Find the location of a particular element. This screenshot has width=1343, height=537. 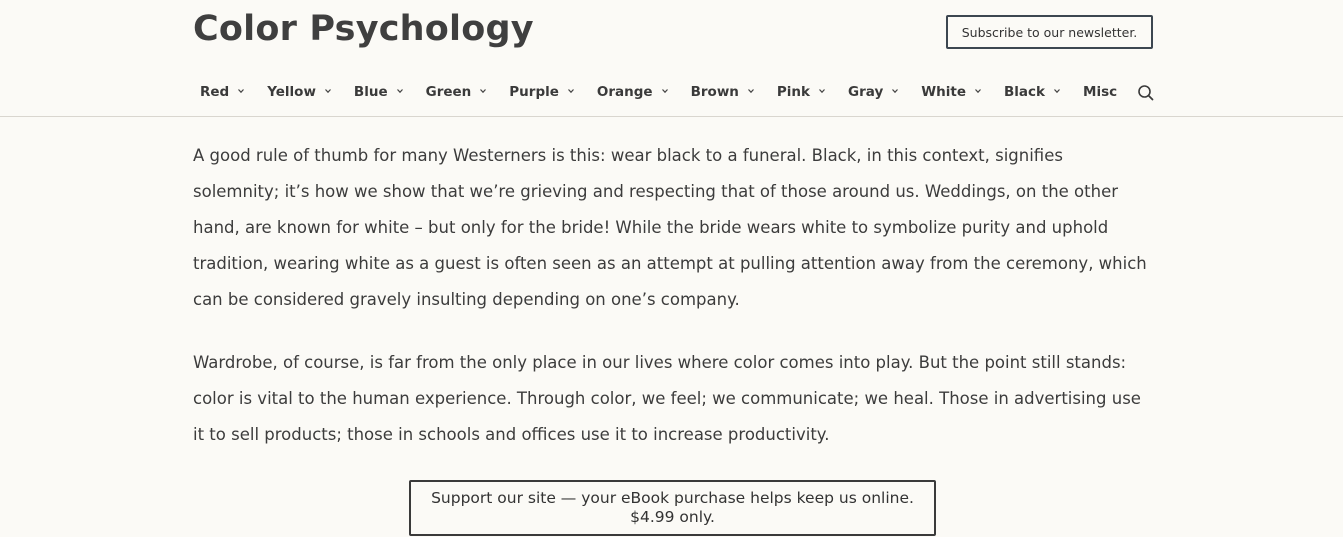

nav-item-white: White is located at coordinates (951, 92).